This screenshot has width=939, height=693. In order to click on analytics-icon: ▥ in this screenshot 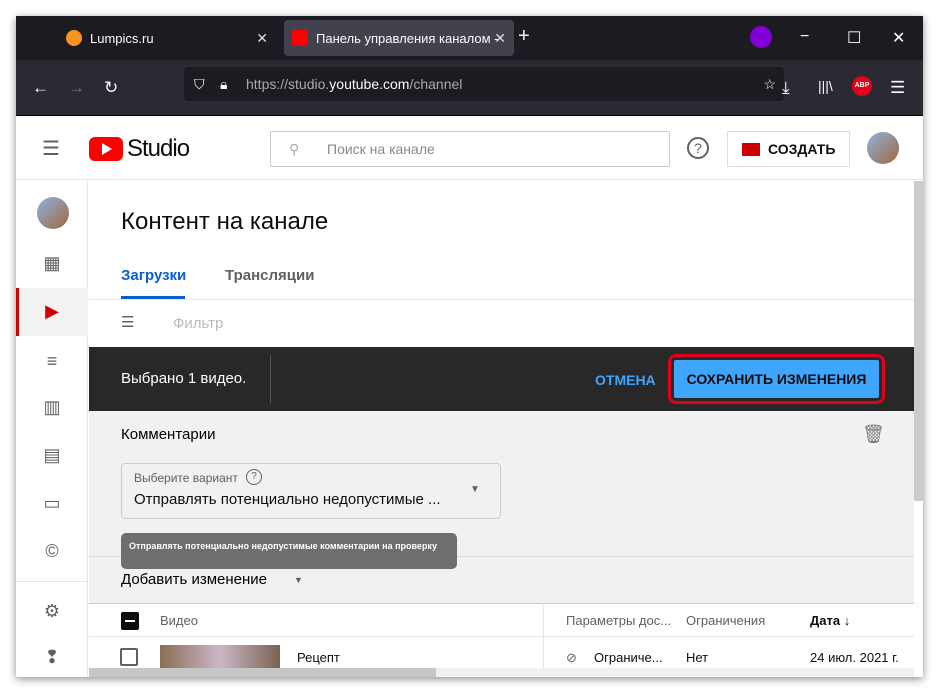, I will do `click(52, 408)`.